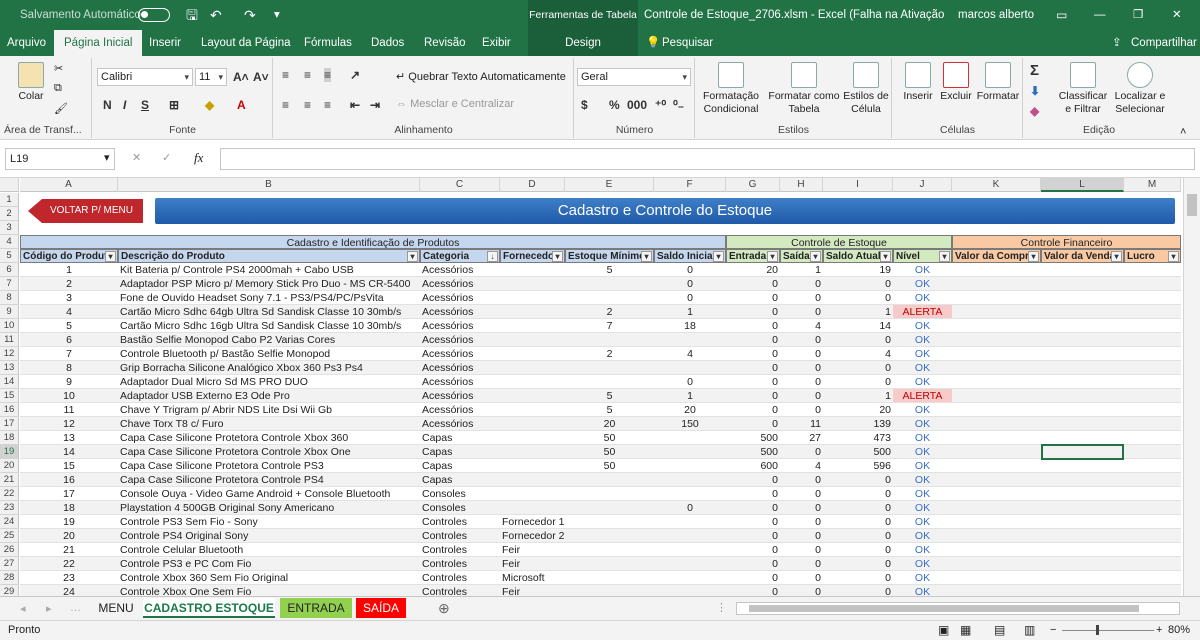  Describe the element at coordinates (1152, 185) in the screenshot. I see `column-header-m: M` at that location.